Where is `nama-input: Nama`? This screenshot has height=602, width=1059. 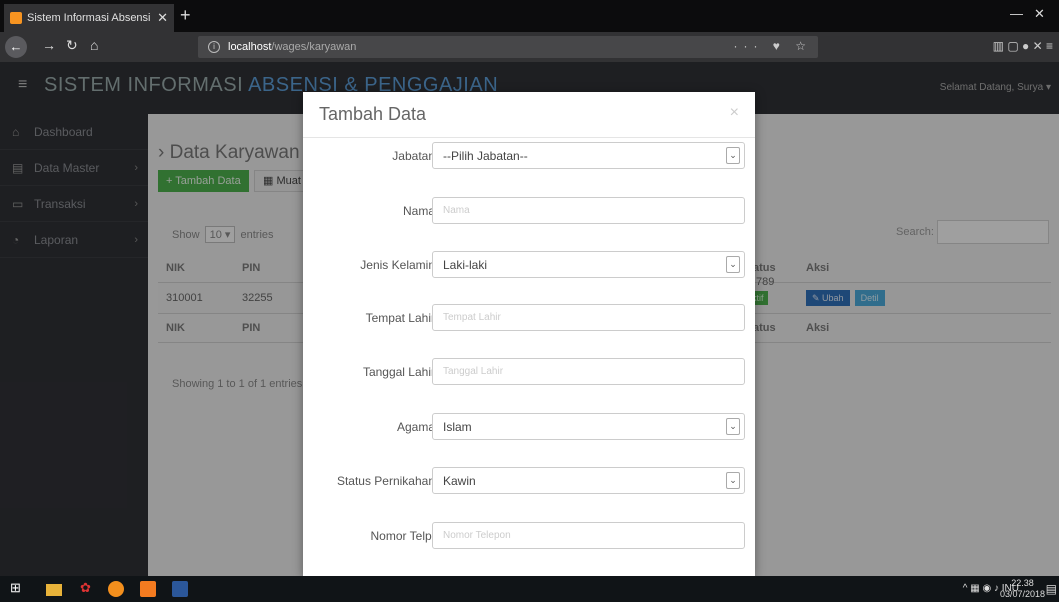 nama-input: Nama is located at coordinates (588, 210).